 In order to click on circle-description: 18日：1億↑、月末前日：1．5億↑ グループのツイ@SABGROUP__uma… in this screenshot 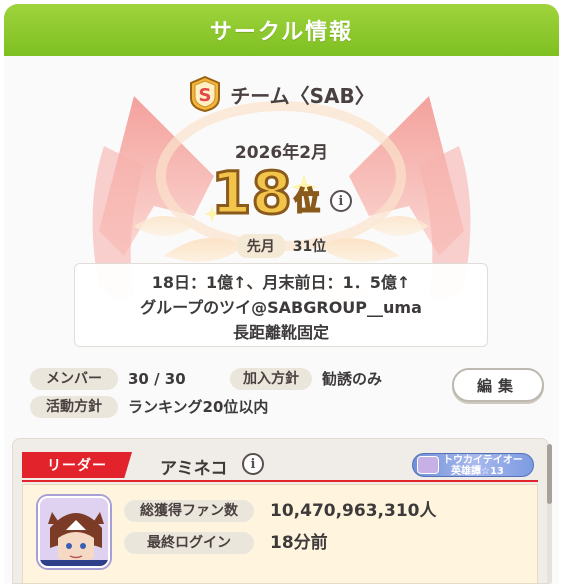, I will do `click(281, 305)`.